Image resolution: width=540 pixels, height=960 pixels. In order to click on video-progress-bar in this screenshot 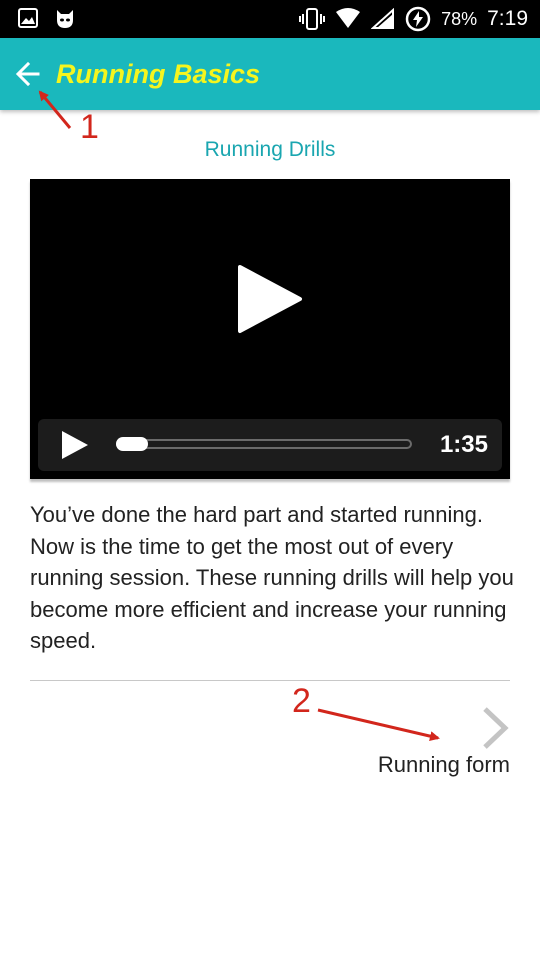, I will do `click(264, 444)`.